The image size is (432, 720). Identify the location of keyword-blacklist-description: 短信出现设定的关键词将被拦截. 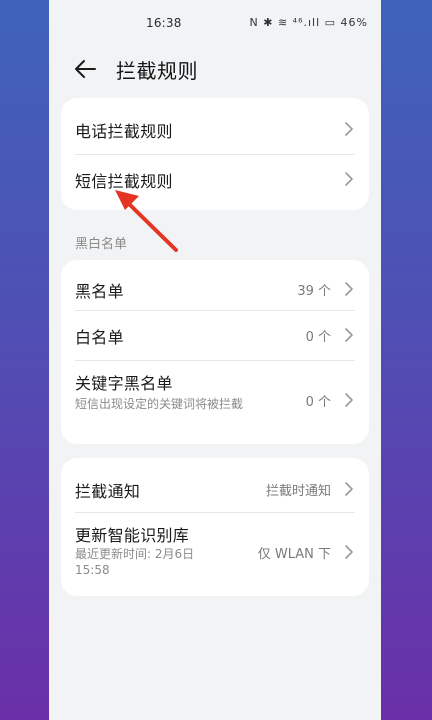
(159, 404).